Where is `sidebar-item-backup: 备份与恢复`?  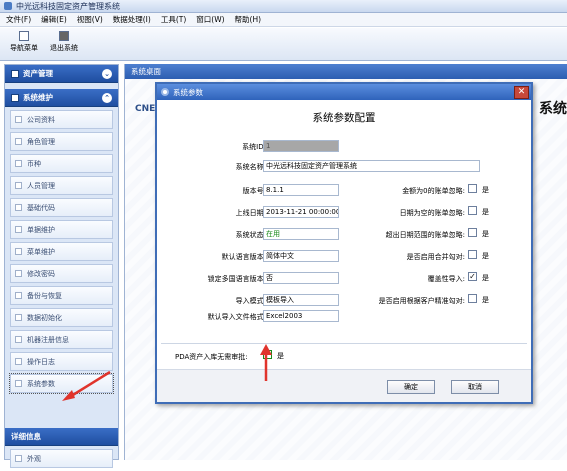 sidebar-item-backup: 备份与恢复 is located at coordinates (61, 295).